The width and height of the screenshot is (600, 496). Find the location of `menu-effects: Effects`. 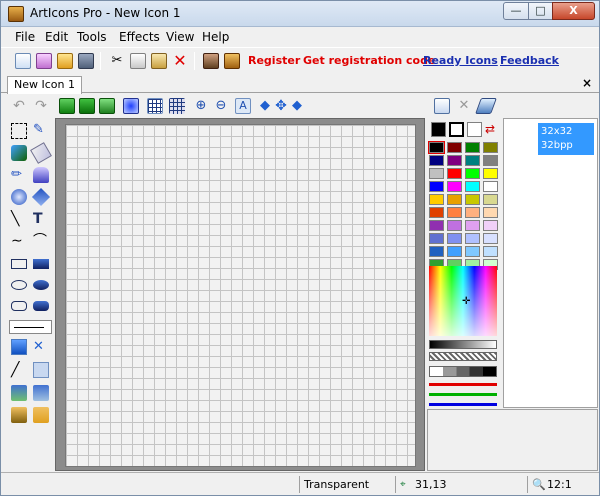

menu-effects: Effects is located at coordinates (139, 37).